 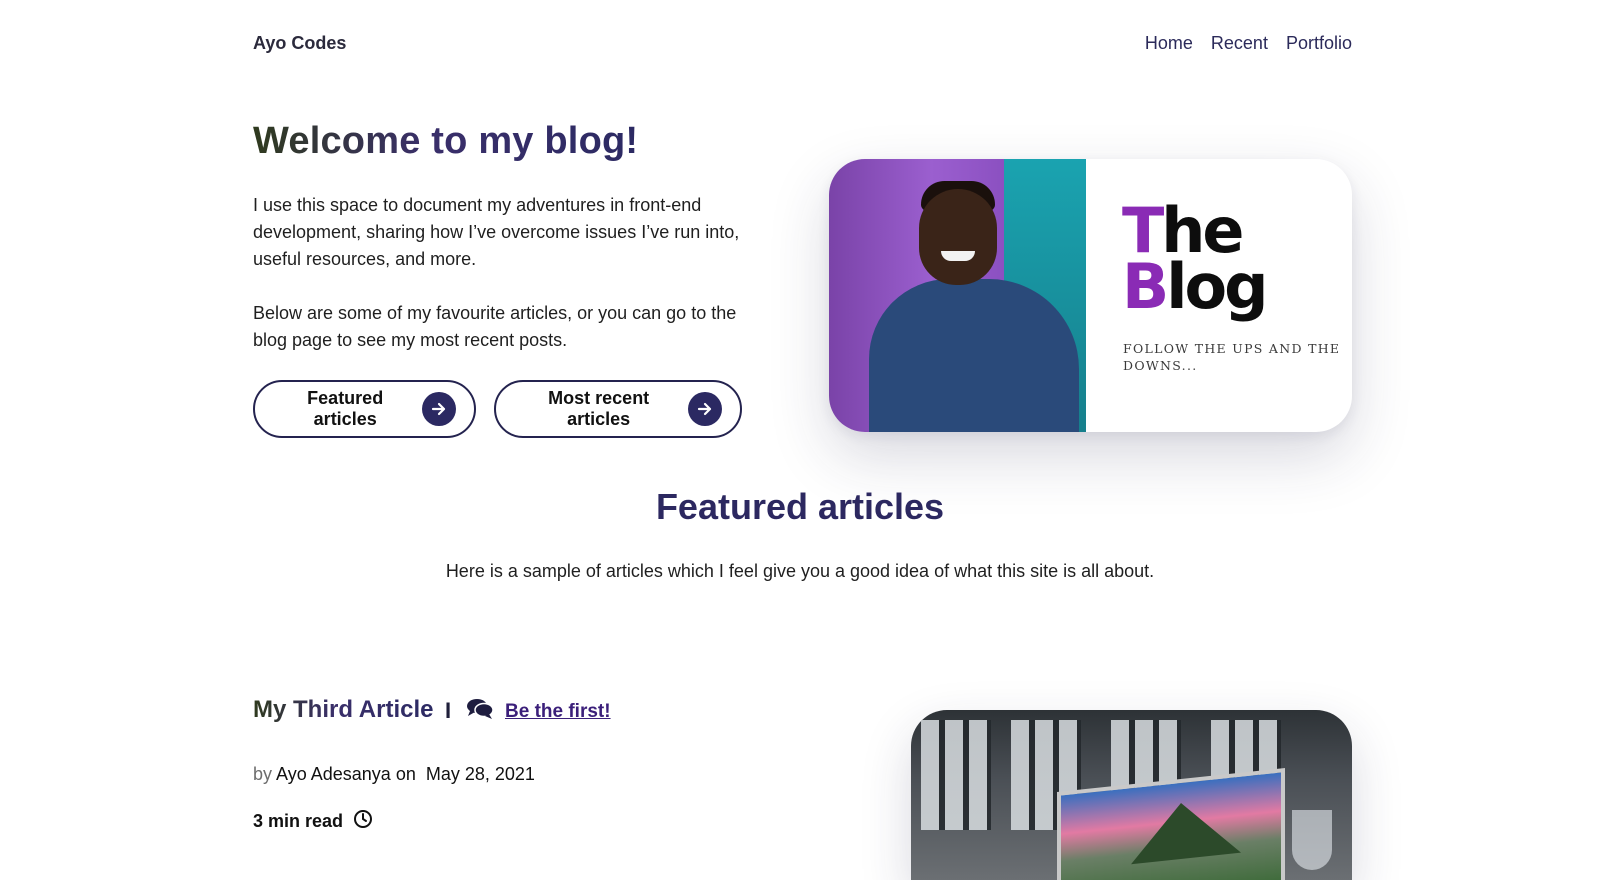 I want to click on featured-section-title: Featured articles, so click(x=800, y=506).